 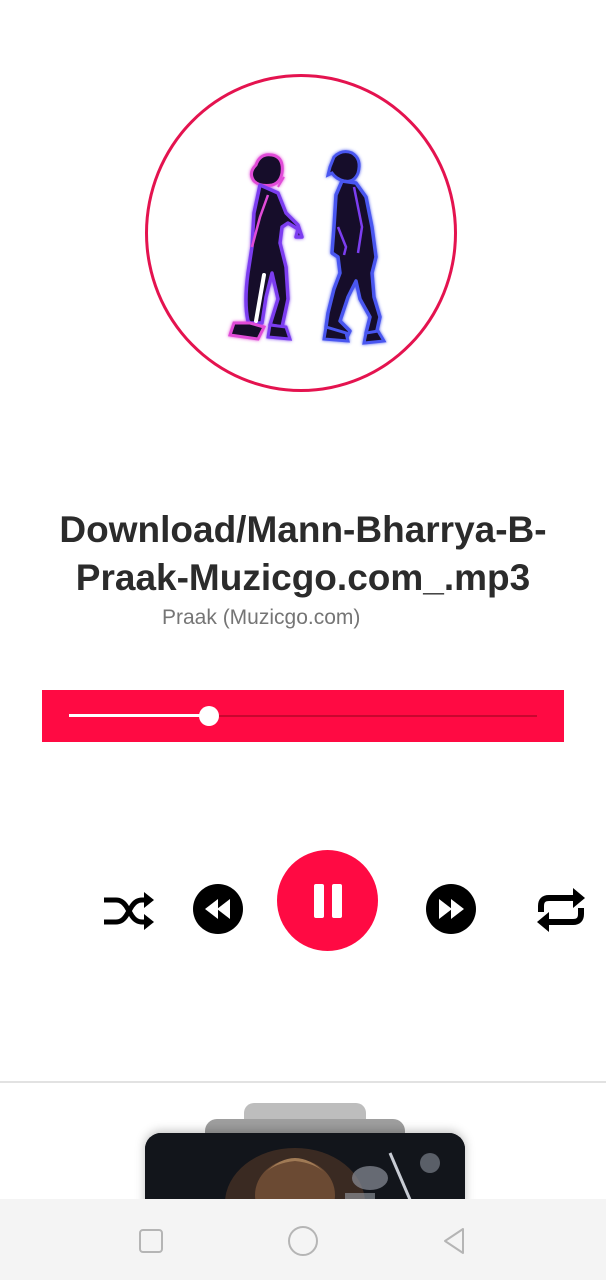 I want to click on fast-forward-icon, so click(x=451, y=909).